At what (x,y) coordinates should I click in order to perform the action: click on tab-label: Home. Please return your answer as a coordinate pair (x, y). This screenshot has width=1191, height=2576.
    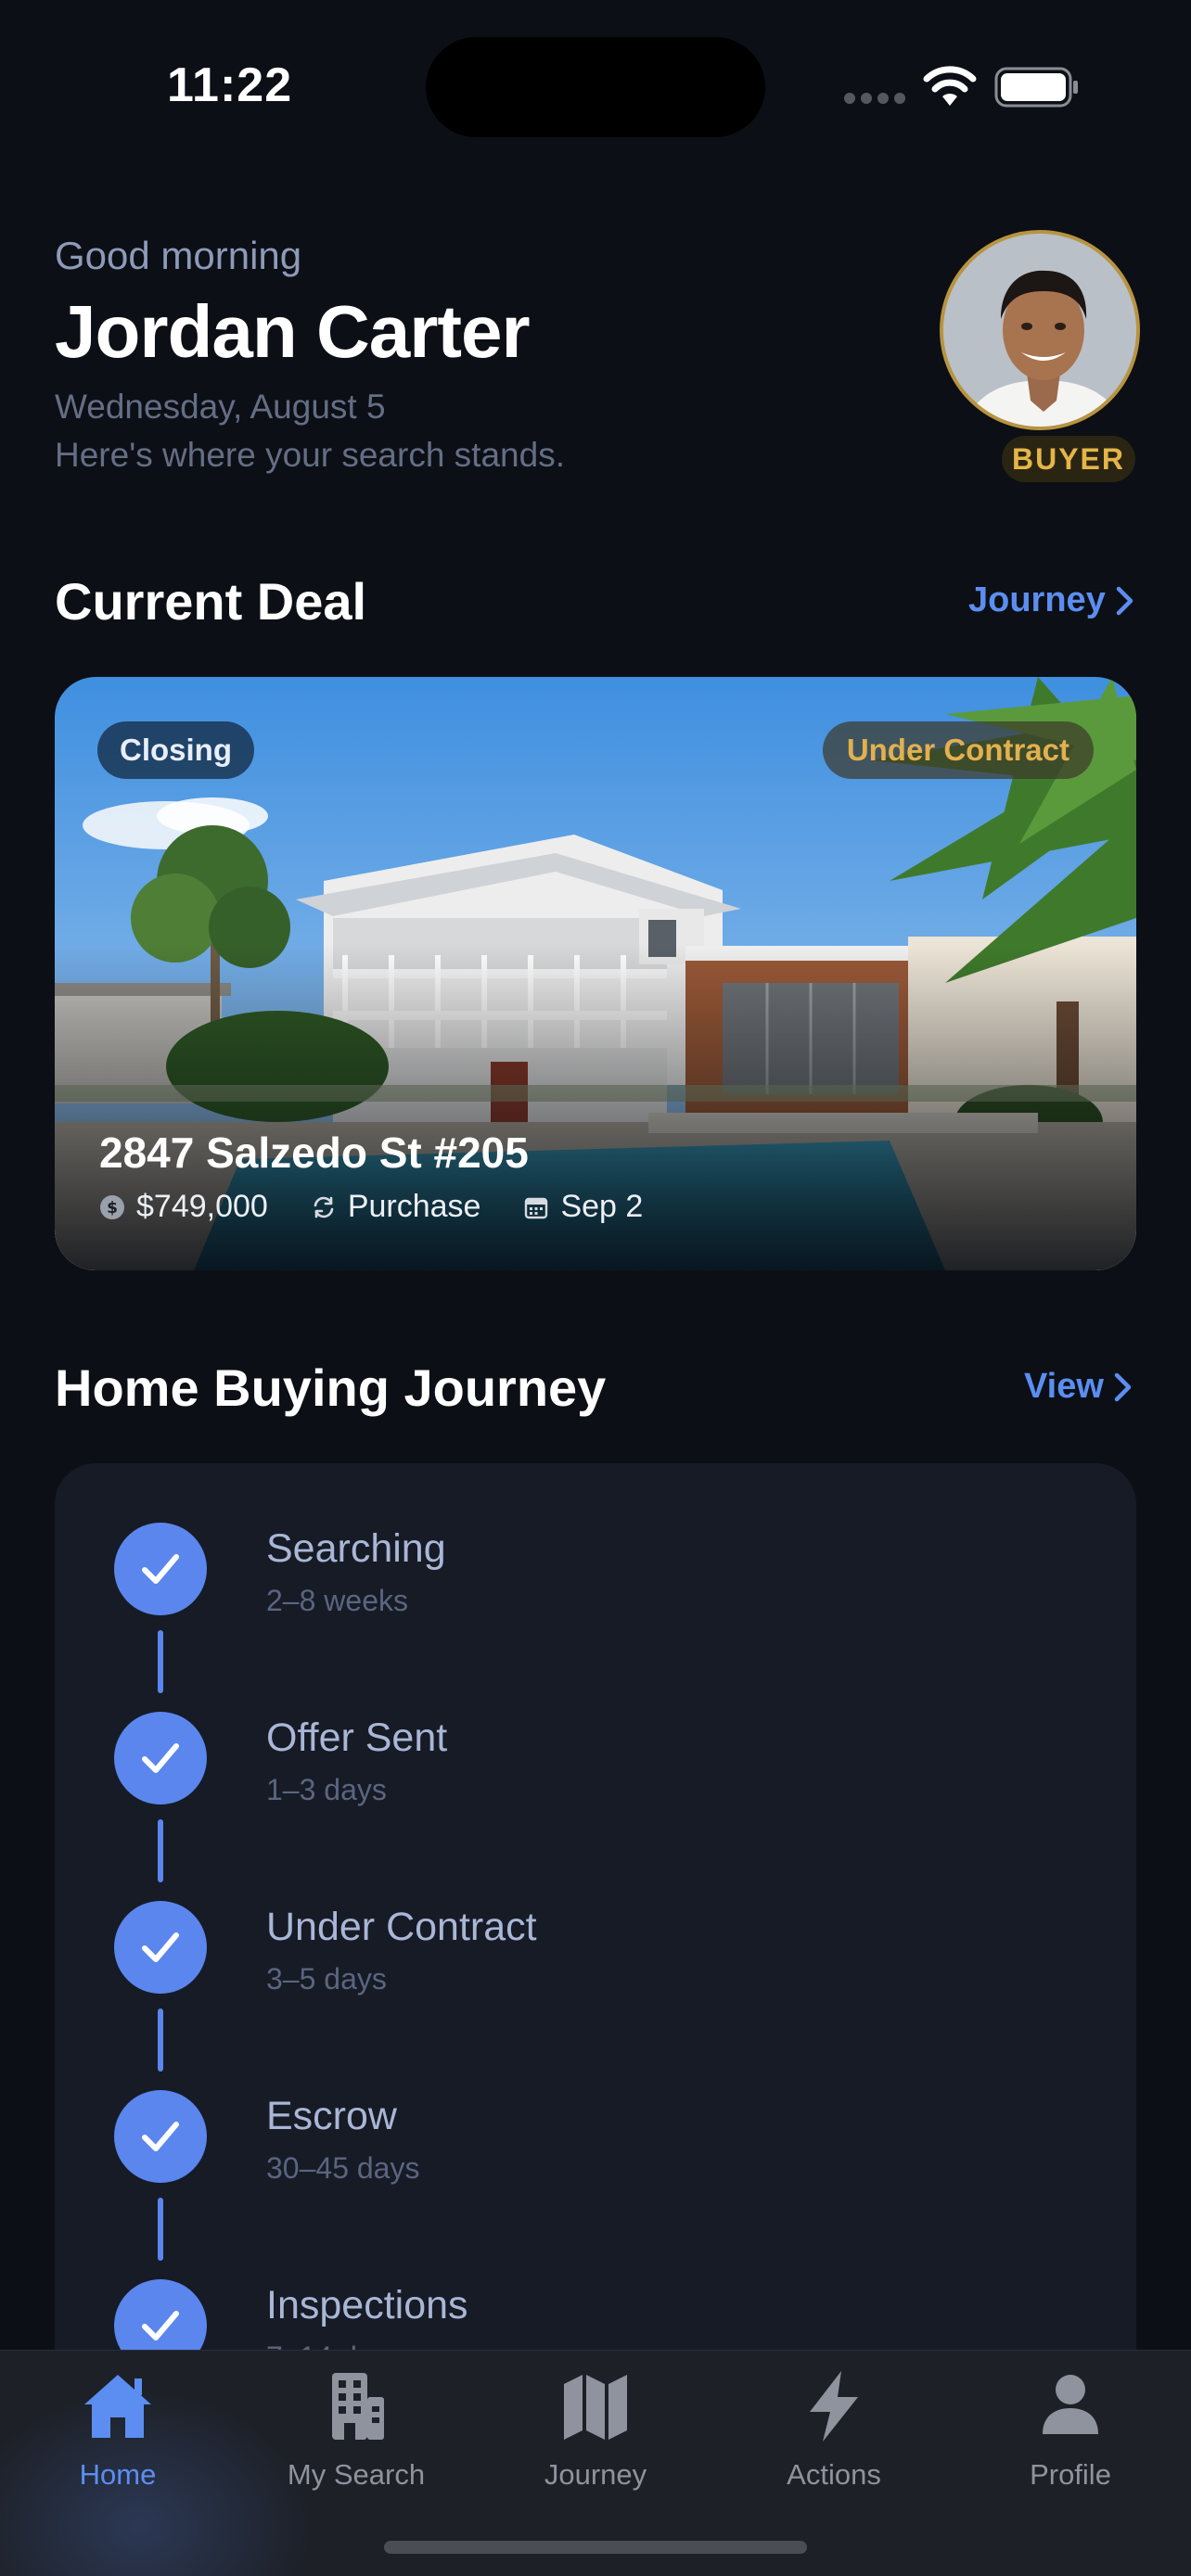
    Looking at the image, I should click on (118, 2474).